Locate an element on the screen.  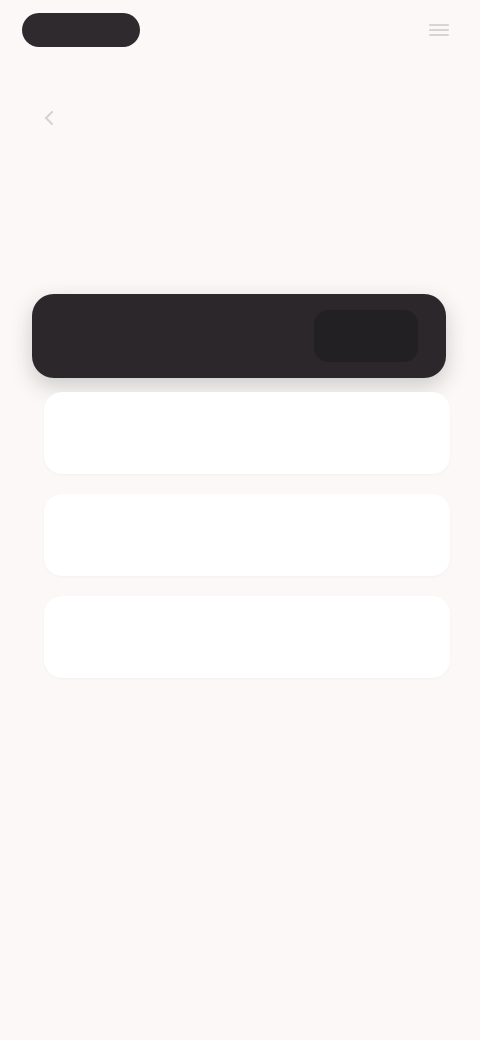
navigation-text is located at coordinates (254, 118).